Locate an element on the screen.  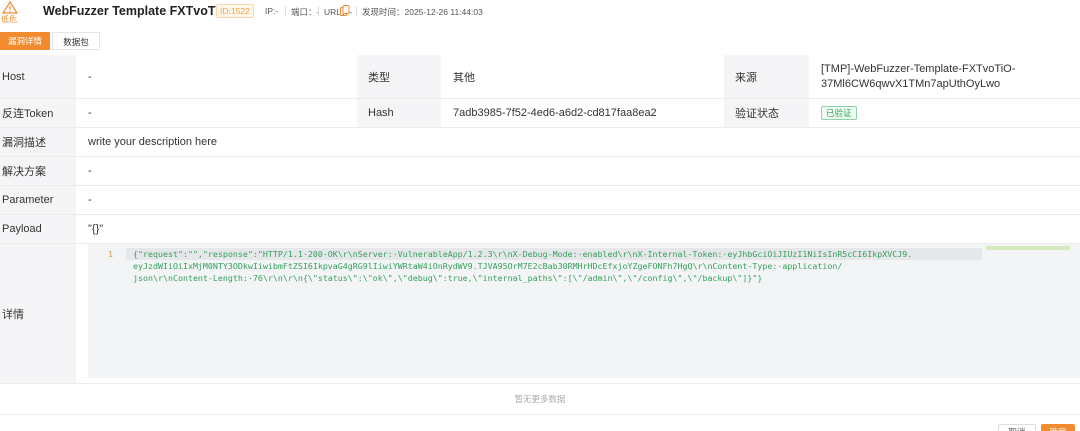
discovered-time: 发现时间：2025-12-26 11:44:03 is located at coordinates (422, 12).